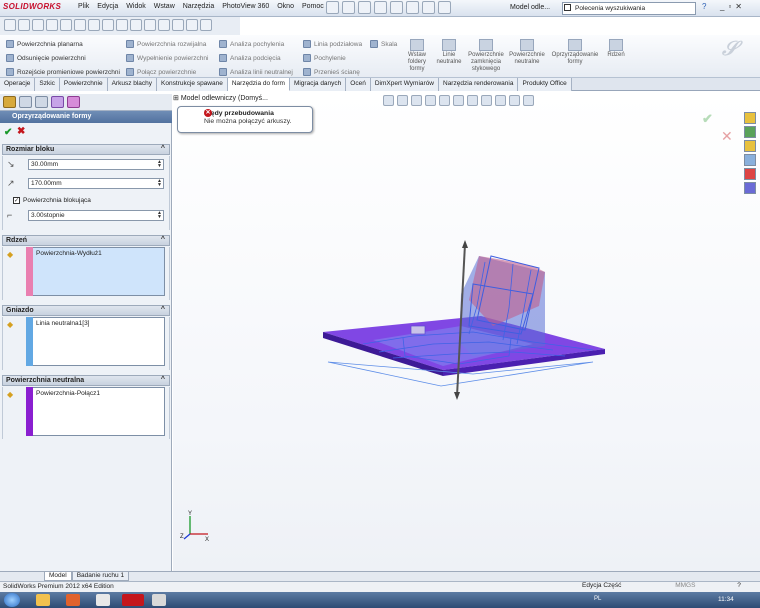 The image size is (760, 608). Describe the element at coordinates (256, 72) in the screenshot. I see `parting-line-analysis-button: Analiza linii neutralnej` at that location.